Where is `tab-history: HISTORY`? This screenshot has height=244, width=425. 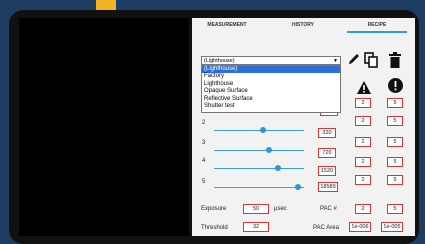
tab-history: HISTORY is located at coordinates (303, 25).